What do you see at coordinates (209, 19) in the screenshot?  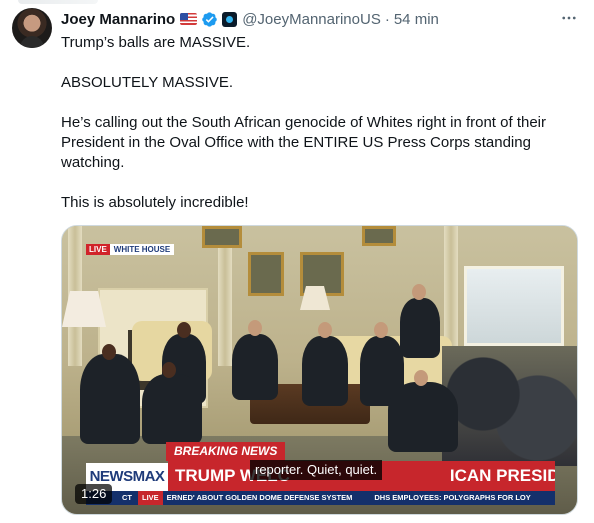 I see `verified-icon` at bounding box center [209, 19].